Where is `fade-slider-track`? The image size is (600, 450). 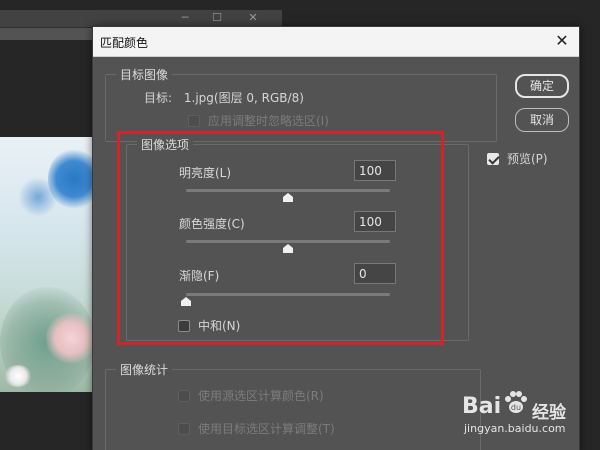
fade-slider-track is located at coordinates (288, 294).